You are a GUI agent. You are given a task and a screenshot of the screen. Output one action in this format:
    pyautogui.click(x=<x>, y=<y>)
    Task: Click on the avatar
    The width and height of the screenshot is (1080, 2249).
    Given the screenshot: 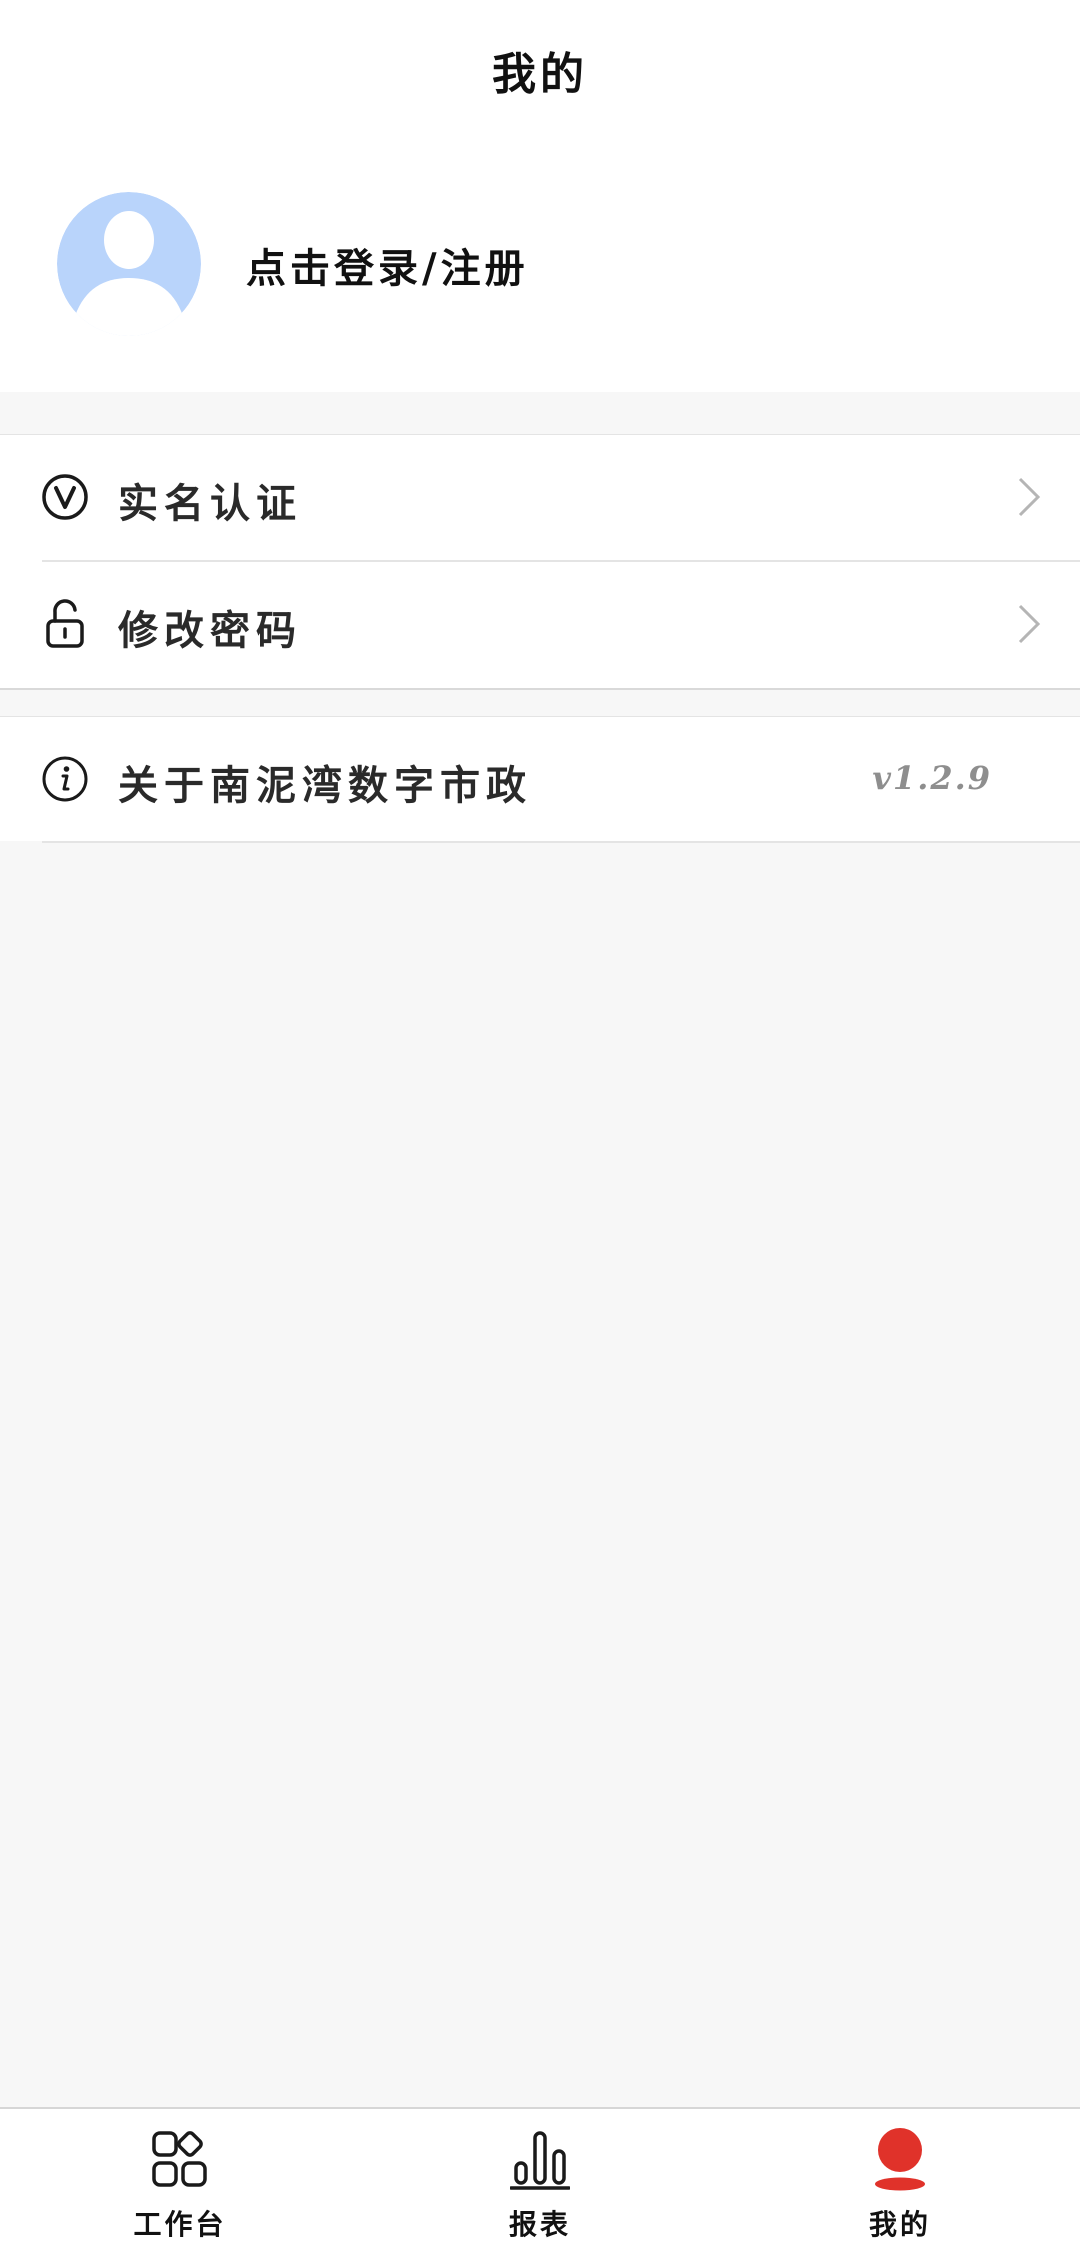 What is the action you would take?
    pyautogui.click(x=129, y=264)
    